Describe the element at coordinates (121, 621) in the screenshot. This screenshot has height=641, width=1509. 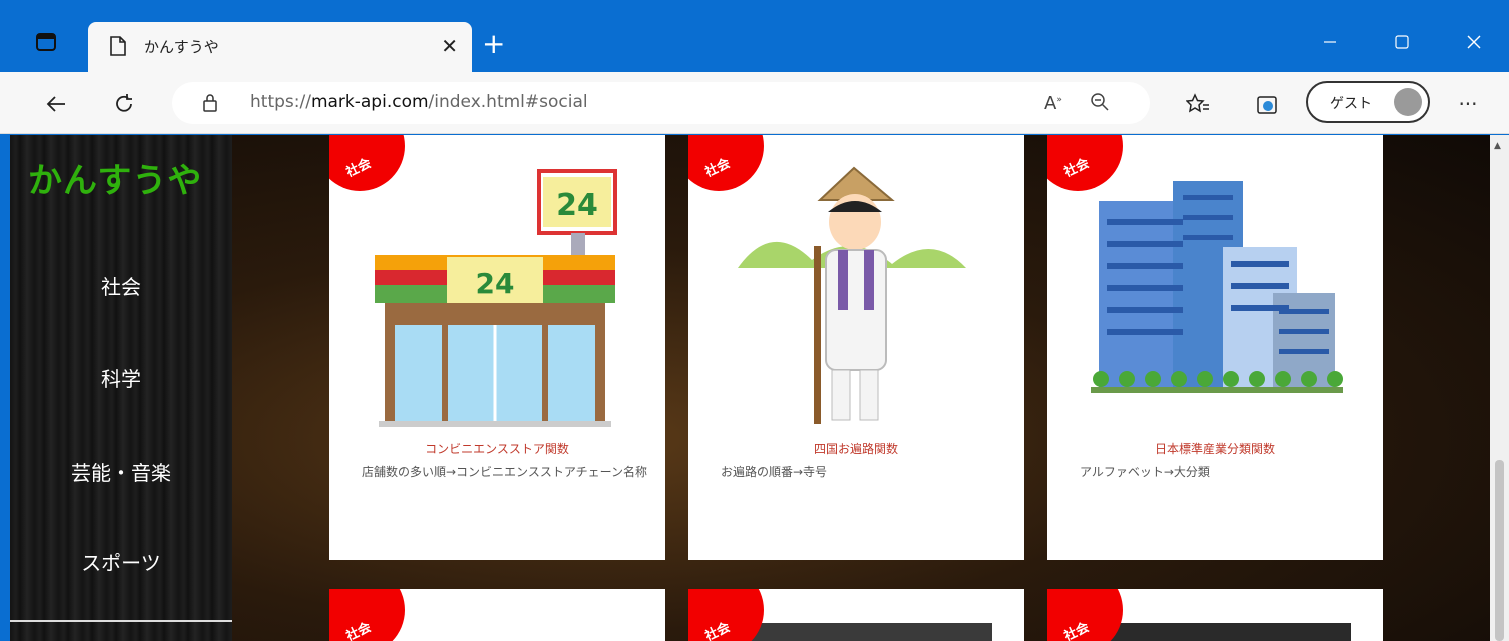
I see `sidebar-divider` at that location.